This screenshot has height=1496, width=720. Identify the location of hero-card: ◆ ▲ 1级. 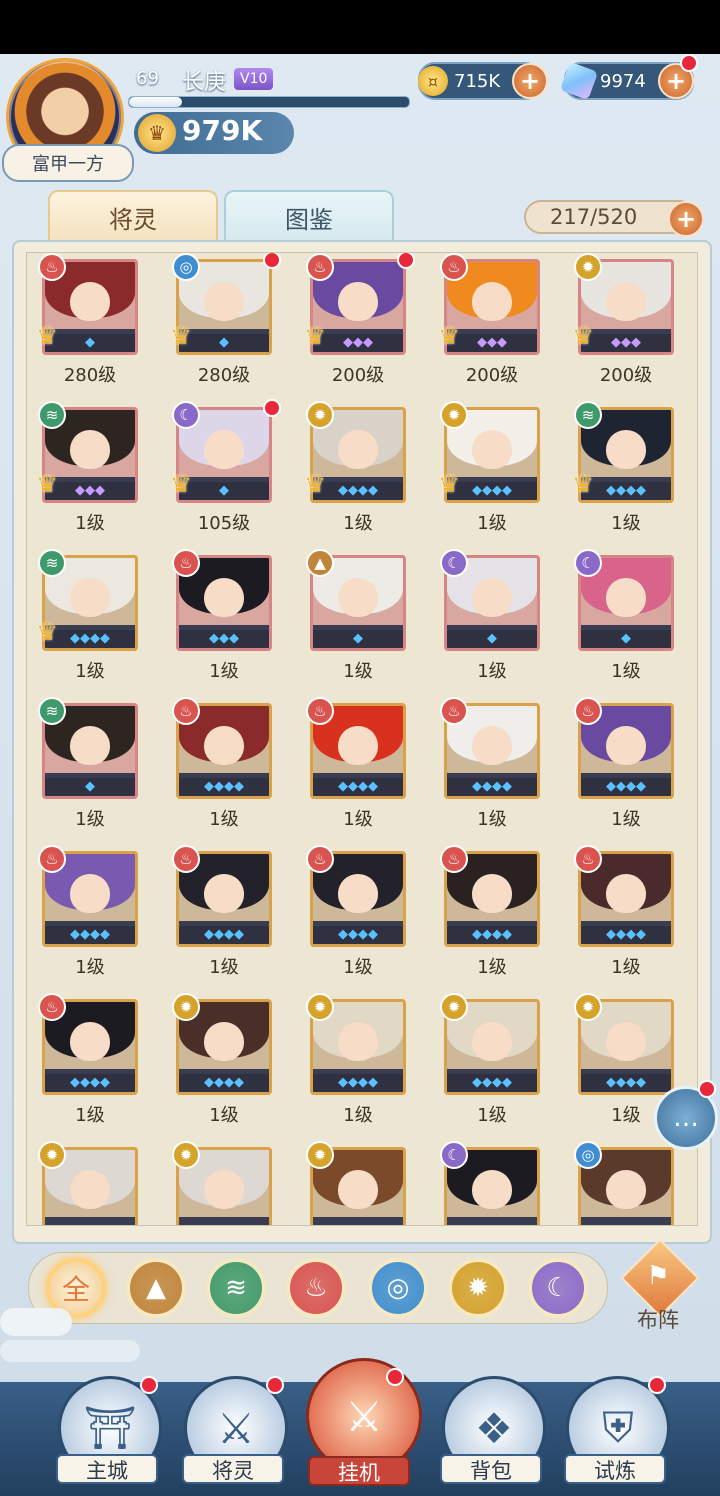
(362, 623).